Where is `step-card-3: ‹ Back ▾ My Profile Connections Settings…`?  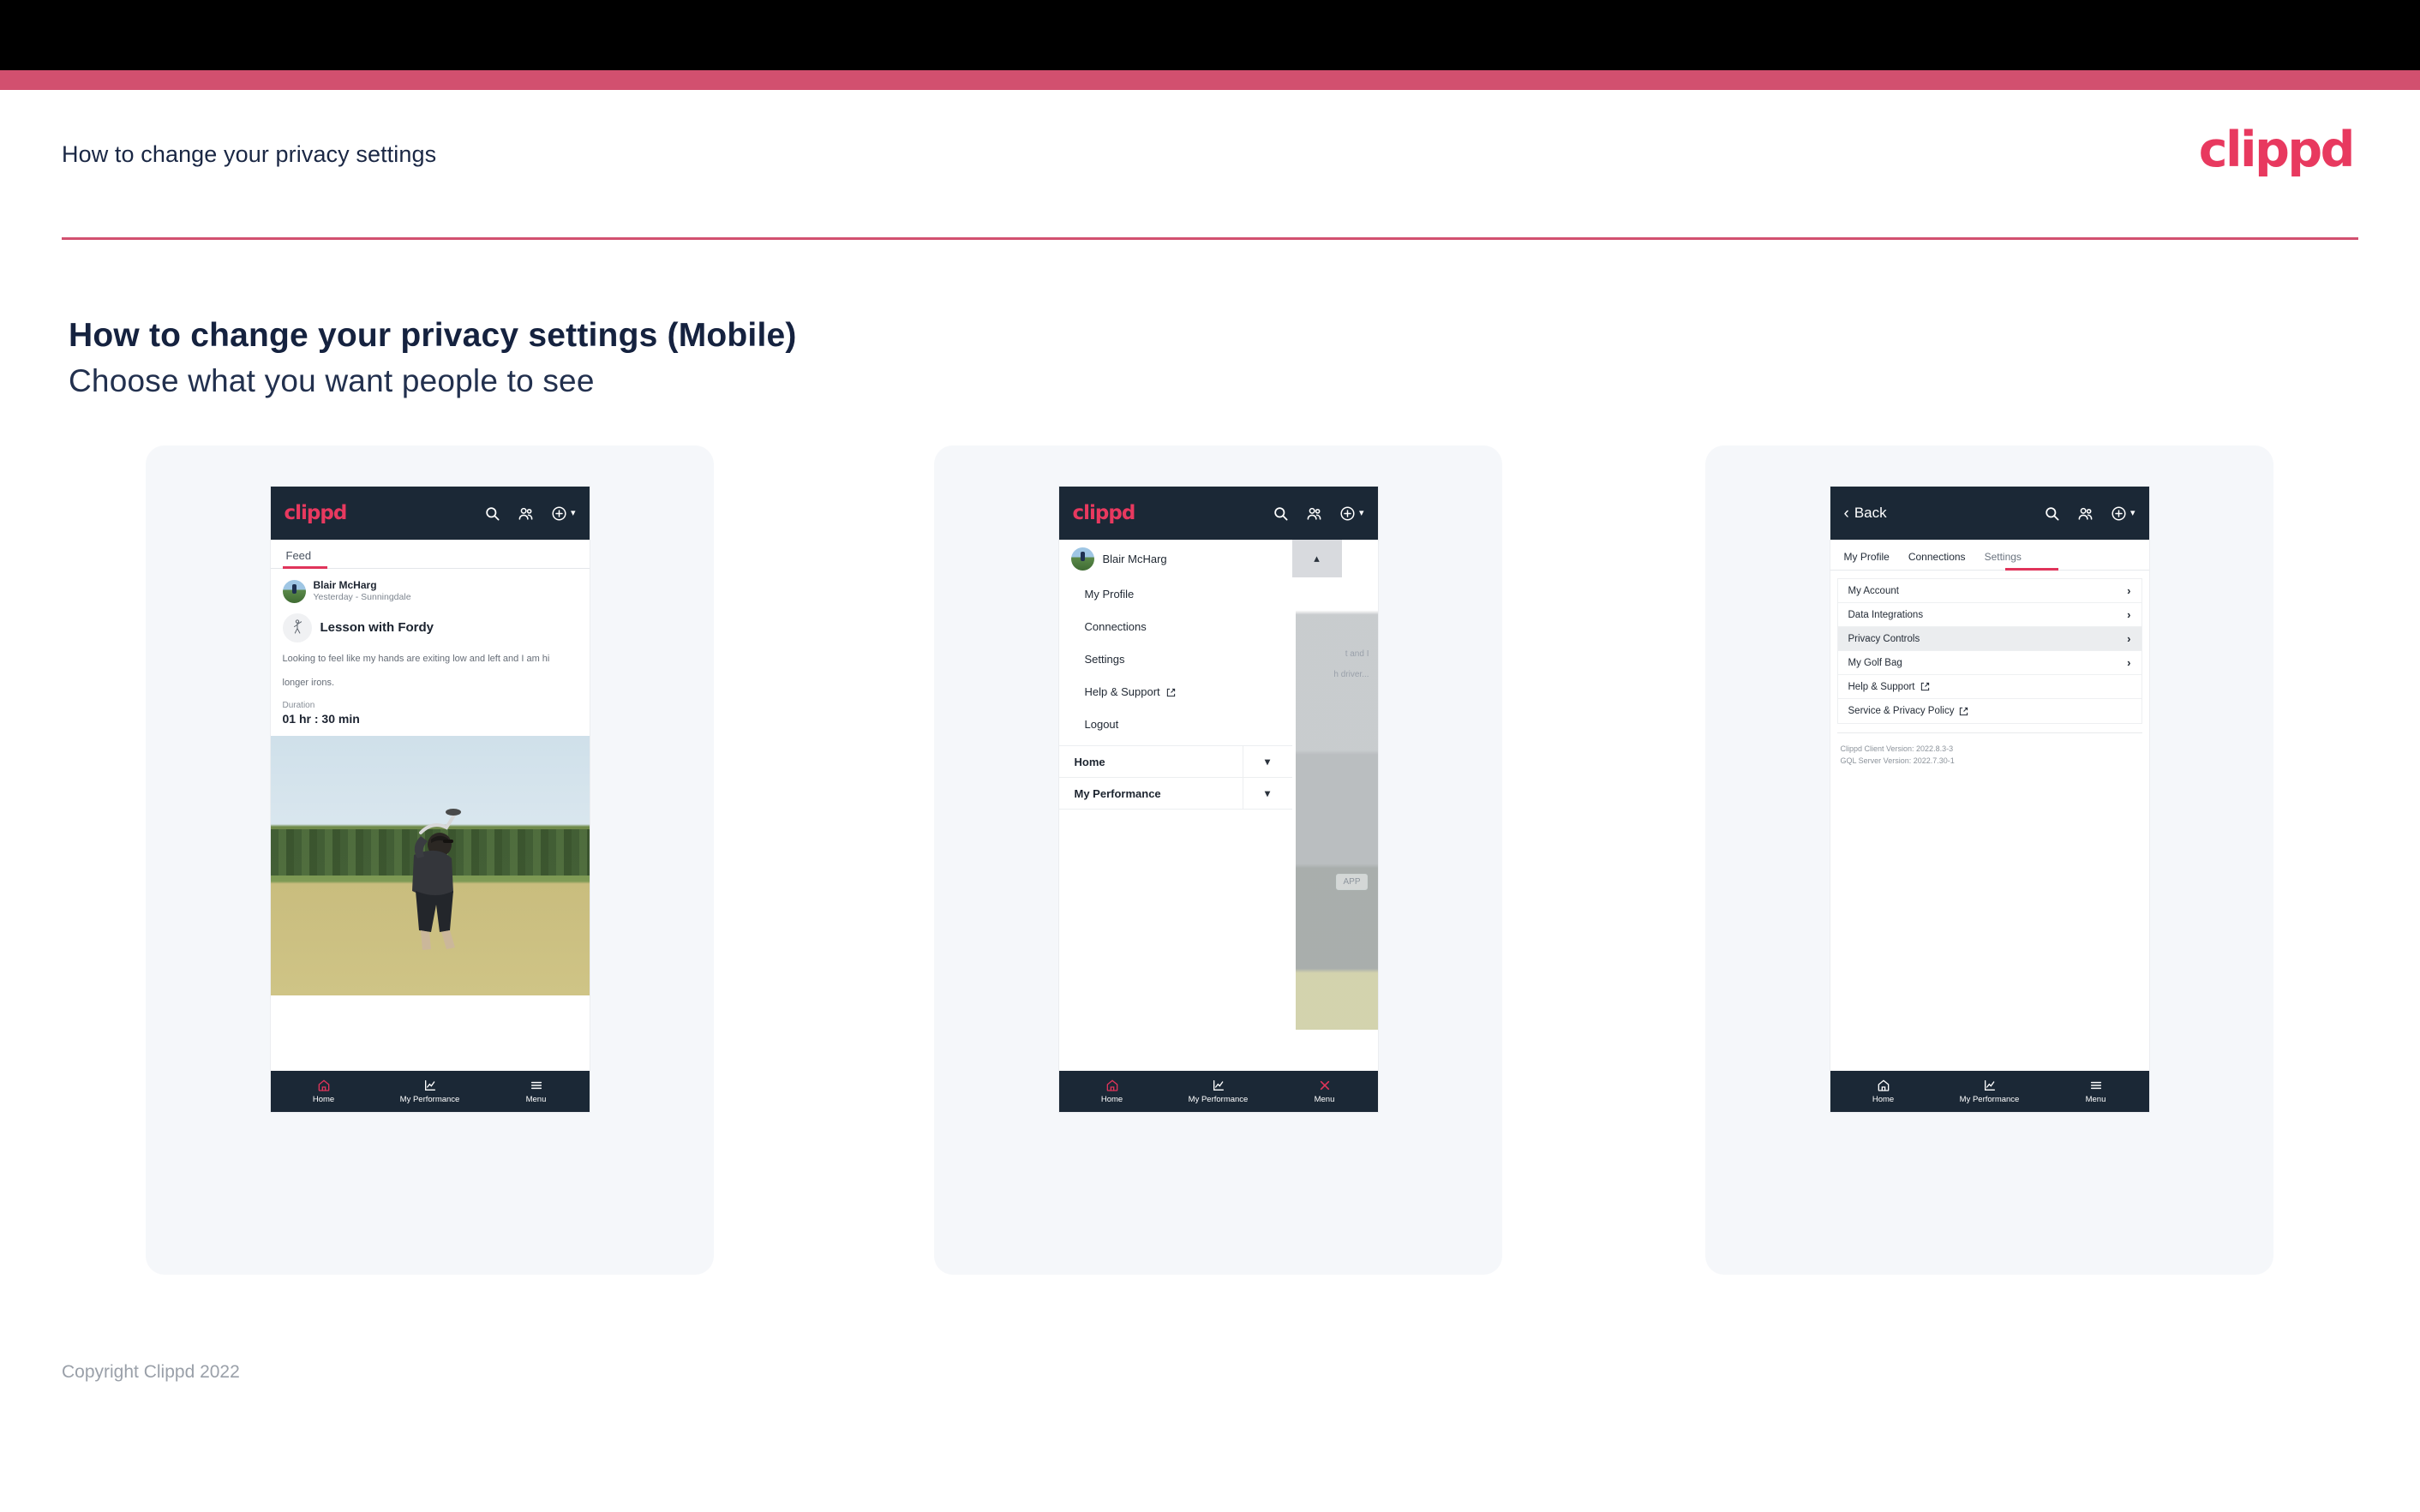
step-card-3: ‹ Back ▾ My Profile Connections Settings… is located at coordinates (1989, 860).